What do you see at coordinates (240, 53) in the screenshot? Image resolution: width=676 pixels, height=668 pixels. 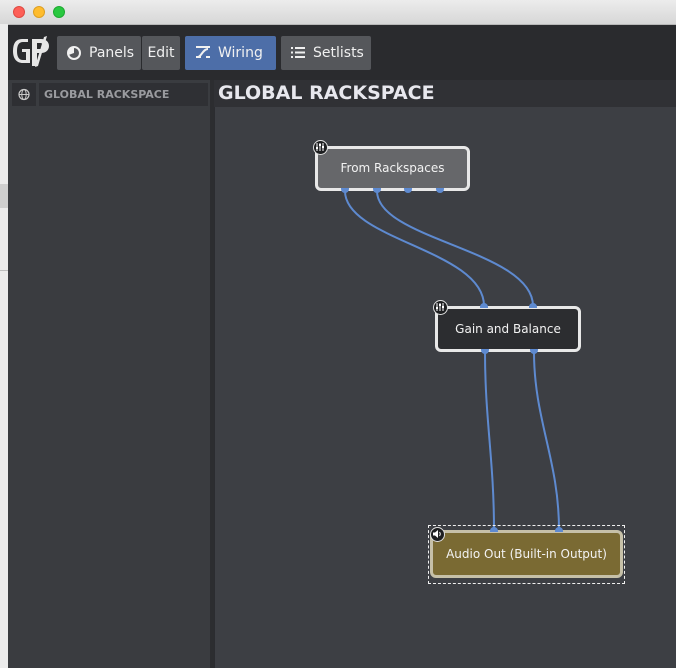 I see `wiring-label: Wiring` at bounding box center [240, 53].